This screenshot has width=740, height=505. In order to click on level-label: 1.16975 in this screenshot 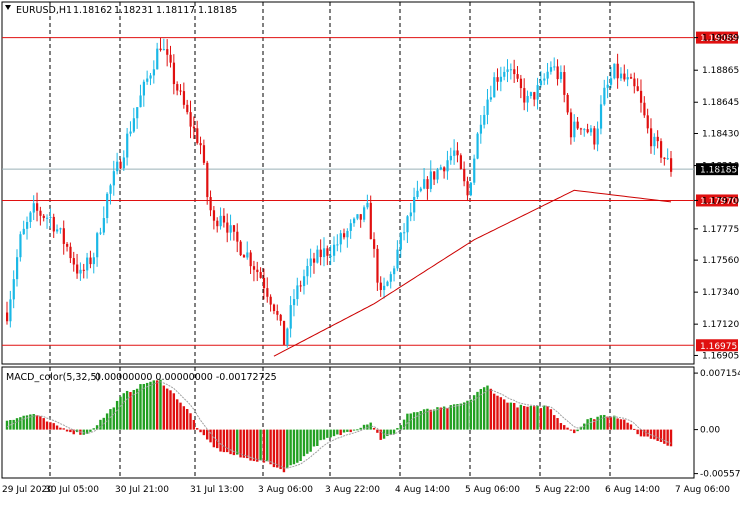, I will do `click(718, 347)`.